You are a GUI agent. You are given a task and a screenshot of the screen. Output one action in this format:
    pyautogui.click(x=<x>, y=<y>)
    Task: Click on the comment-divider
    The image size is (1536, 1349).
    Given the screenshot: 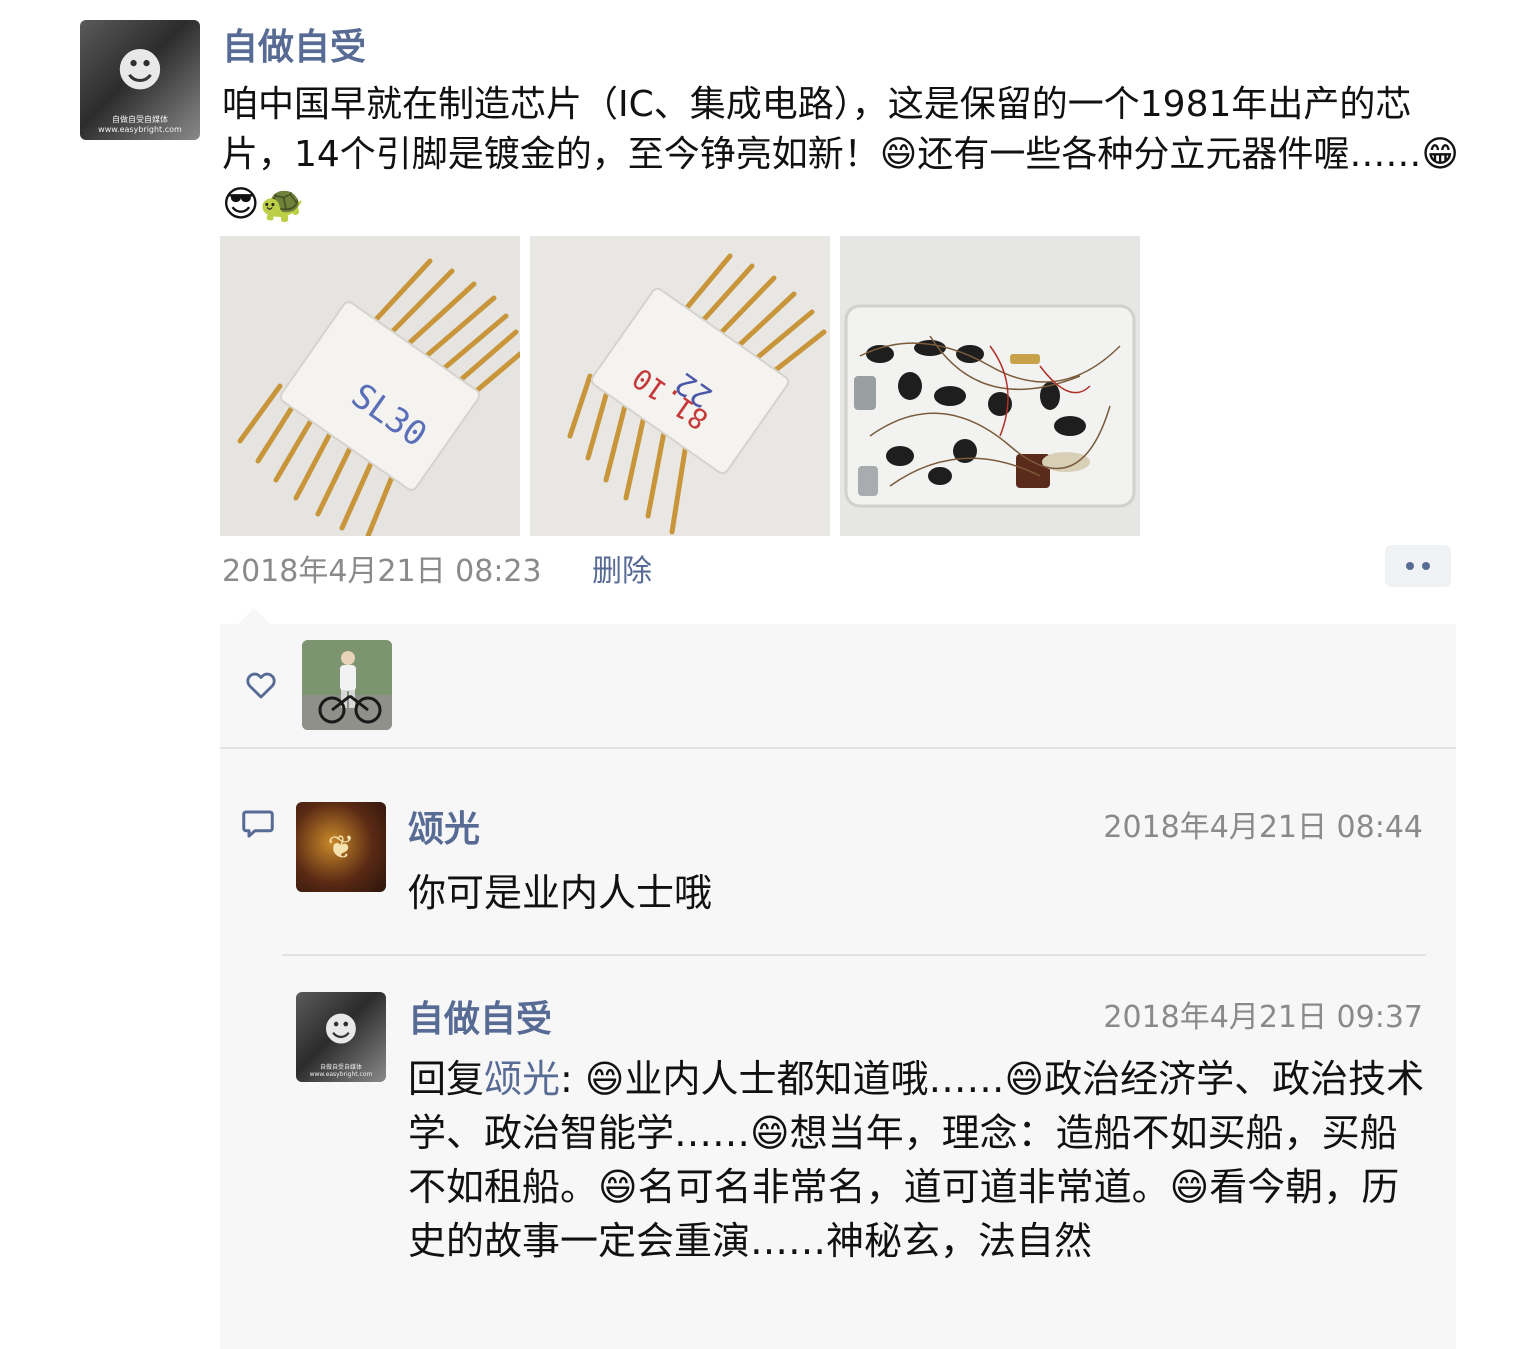 What is the action you would take?
    pyautogui.click(x=854, y=955)
    